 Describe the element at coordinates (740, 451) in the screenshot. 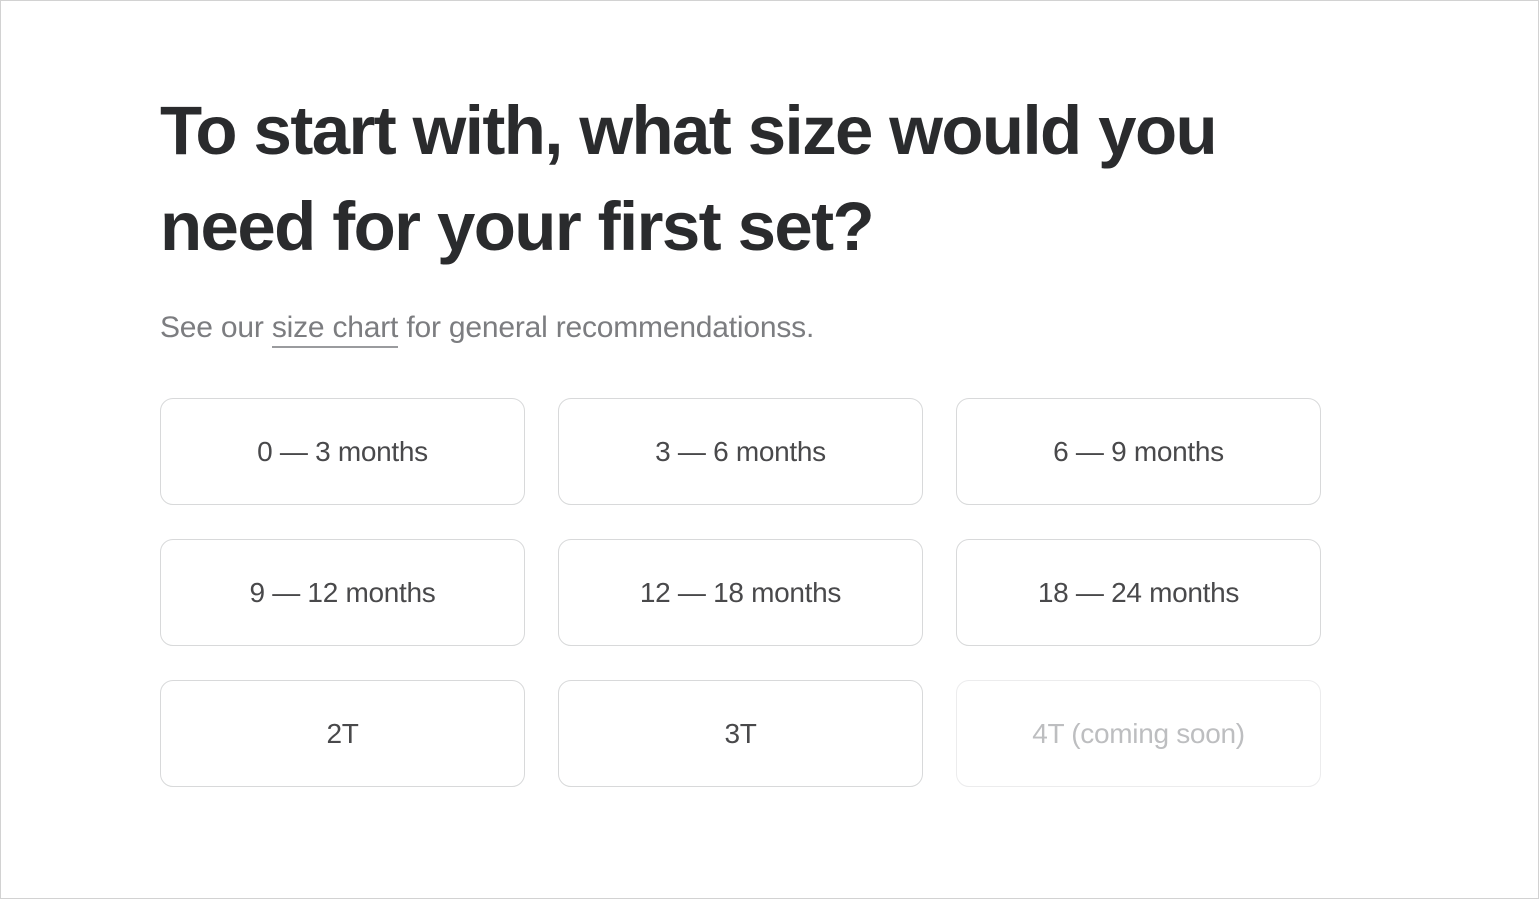

I see `size-option-3-6-months: 3 — 6 months` at that location.